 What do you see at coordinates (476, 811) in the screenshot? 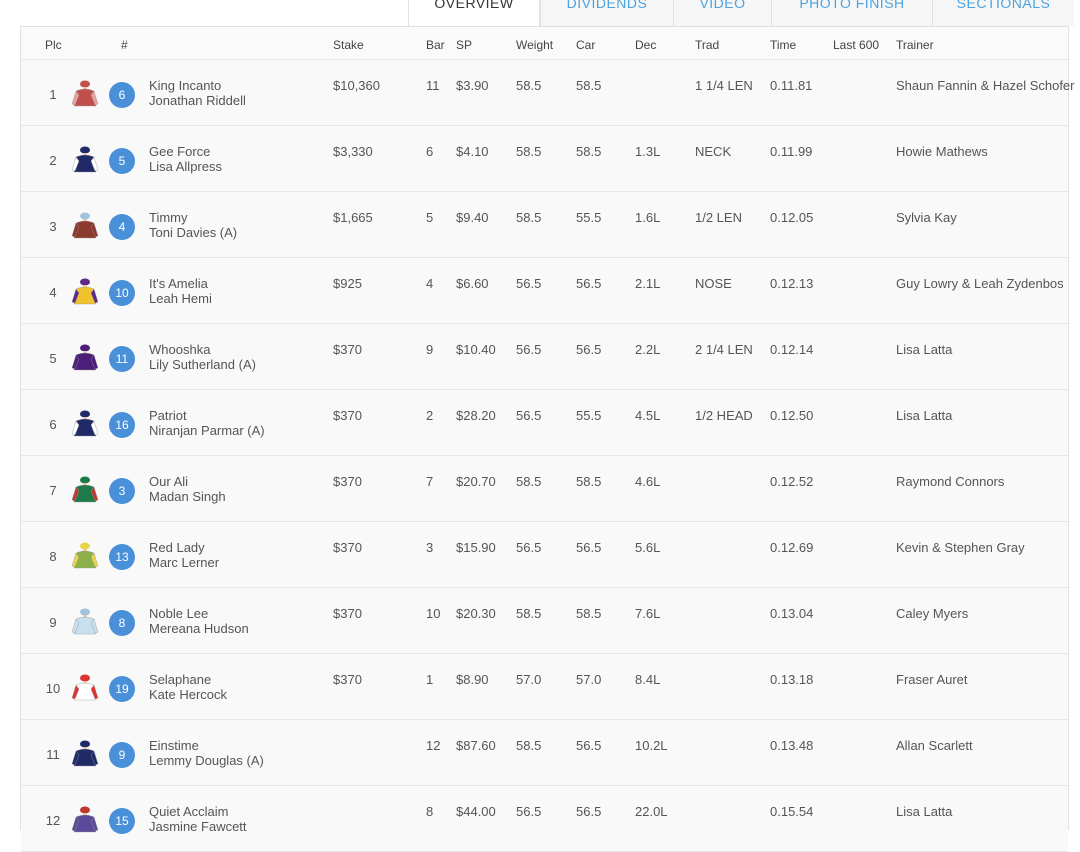
I see `starting-price: $44.00` at bounding box center [476, 811].